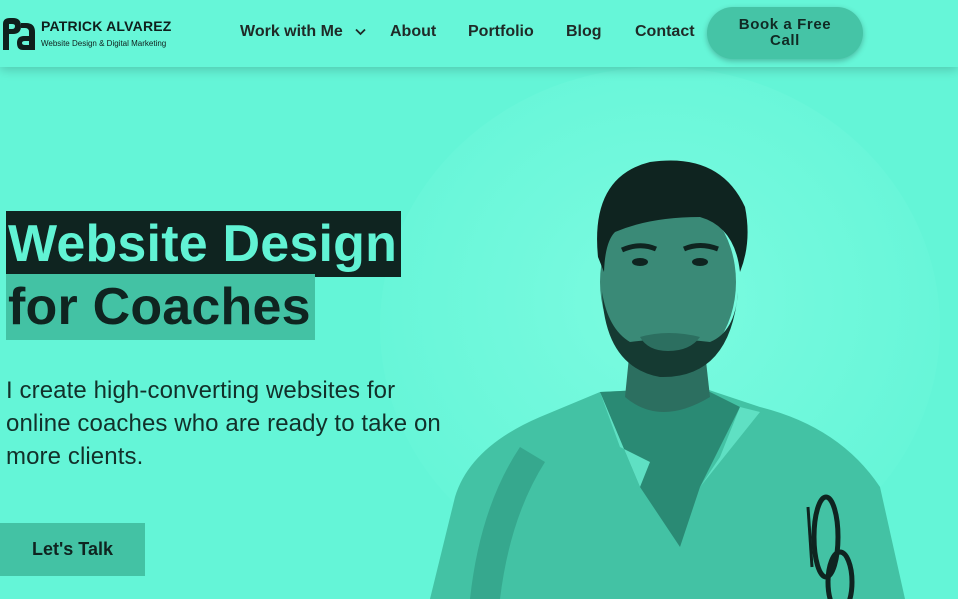  I want to click on nav-label: Work with Me, so click(291, 31).